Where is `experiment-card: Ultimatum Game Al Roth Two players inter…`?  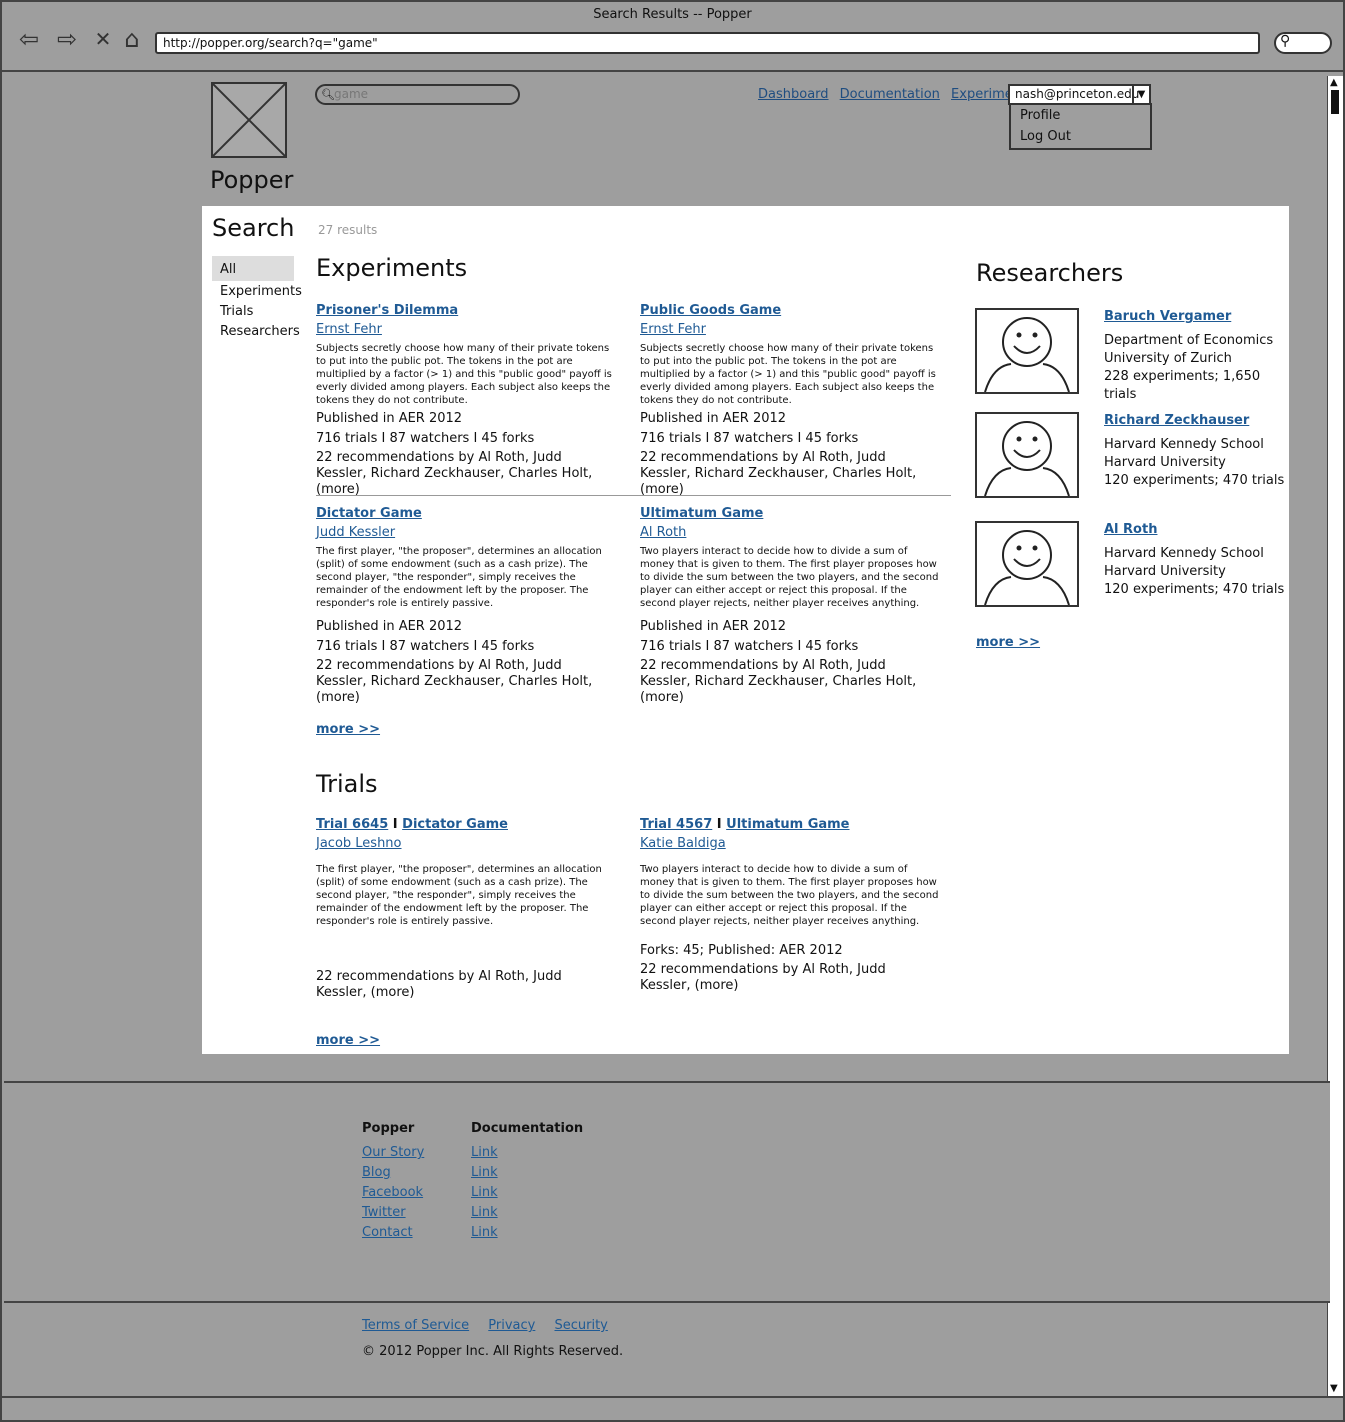
experiment-card: Ultimatum Game Al Roth Two players inter… is located at coordinates (790, 606).